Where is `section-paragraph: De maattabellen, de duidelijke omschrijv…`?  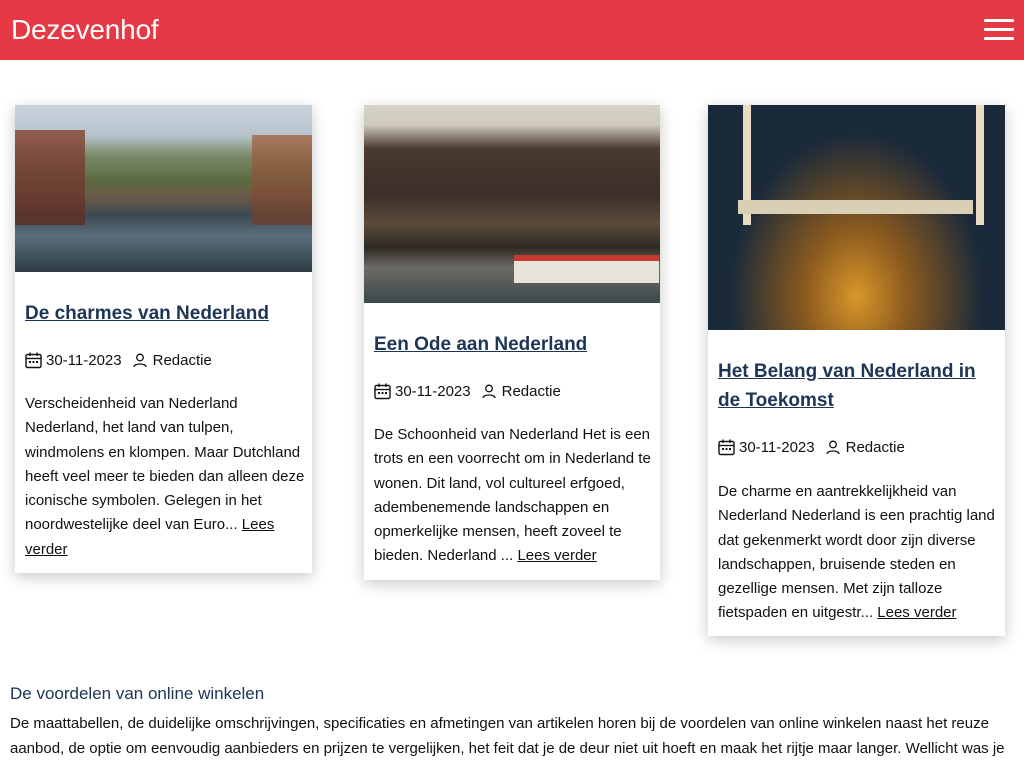 section-paragraph: De maattabellen, de duidelijke omschrijv… is located at coordinates (507, 736).